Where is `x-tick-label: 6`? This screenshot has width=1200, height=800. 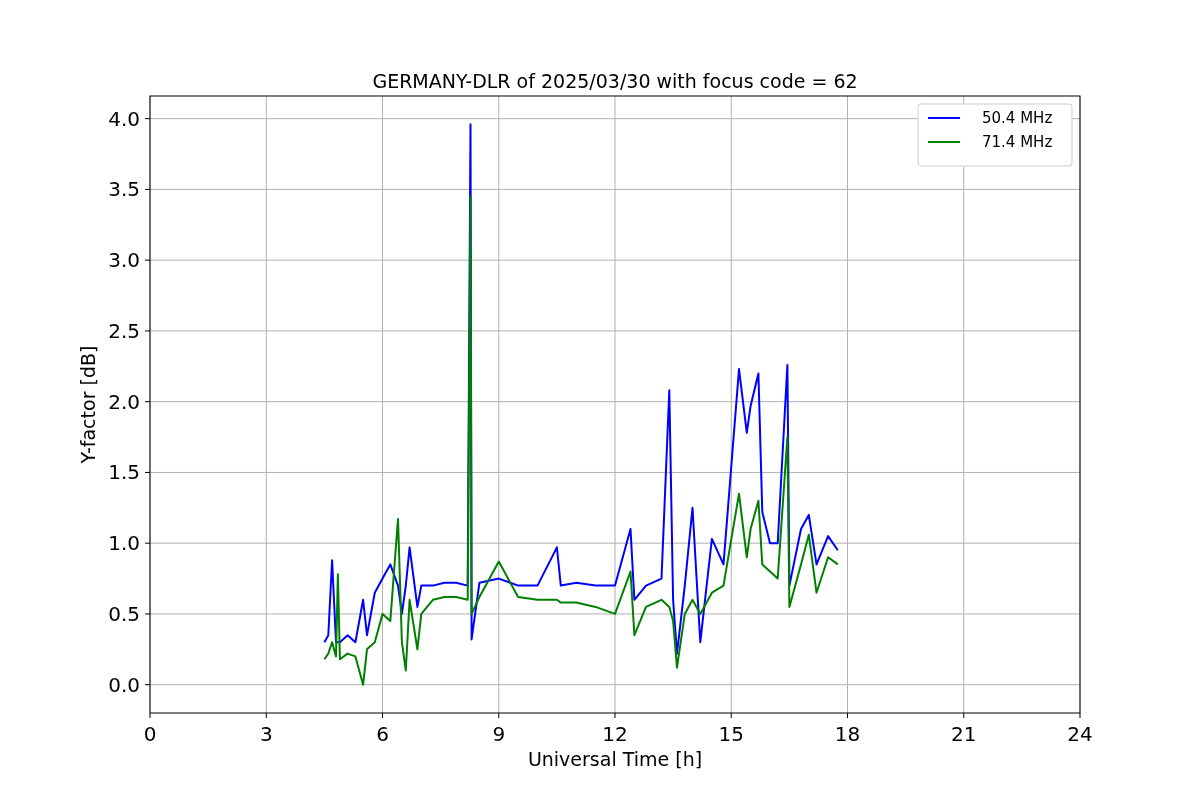 x-tick-label: 6 is located at coordinates (382, 734).